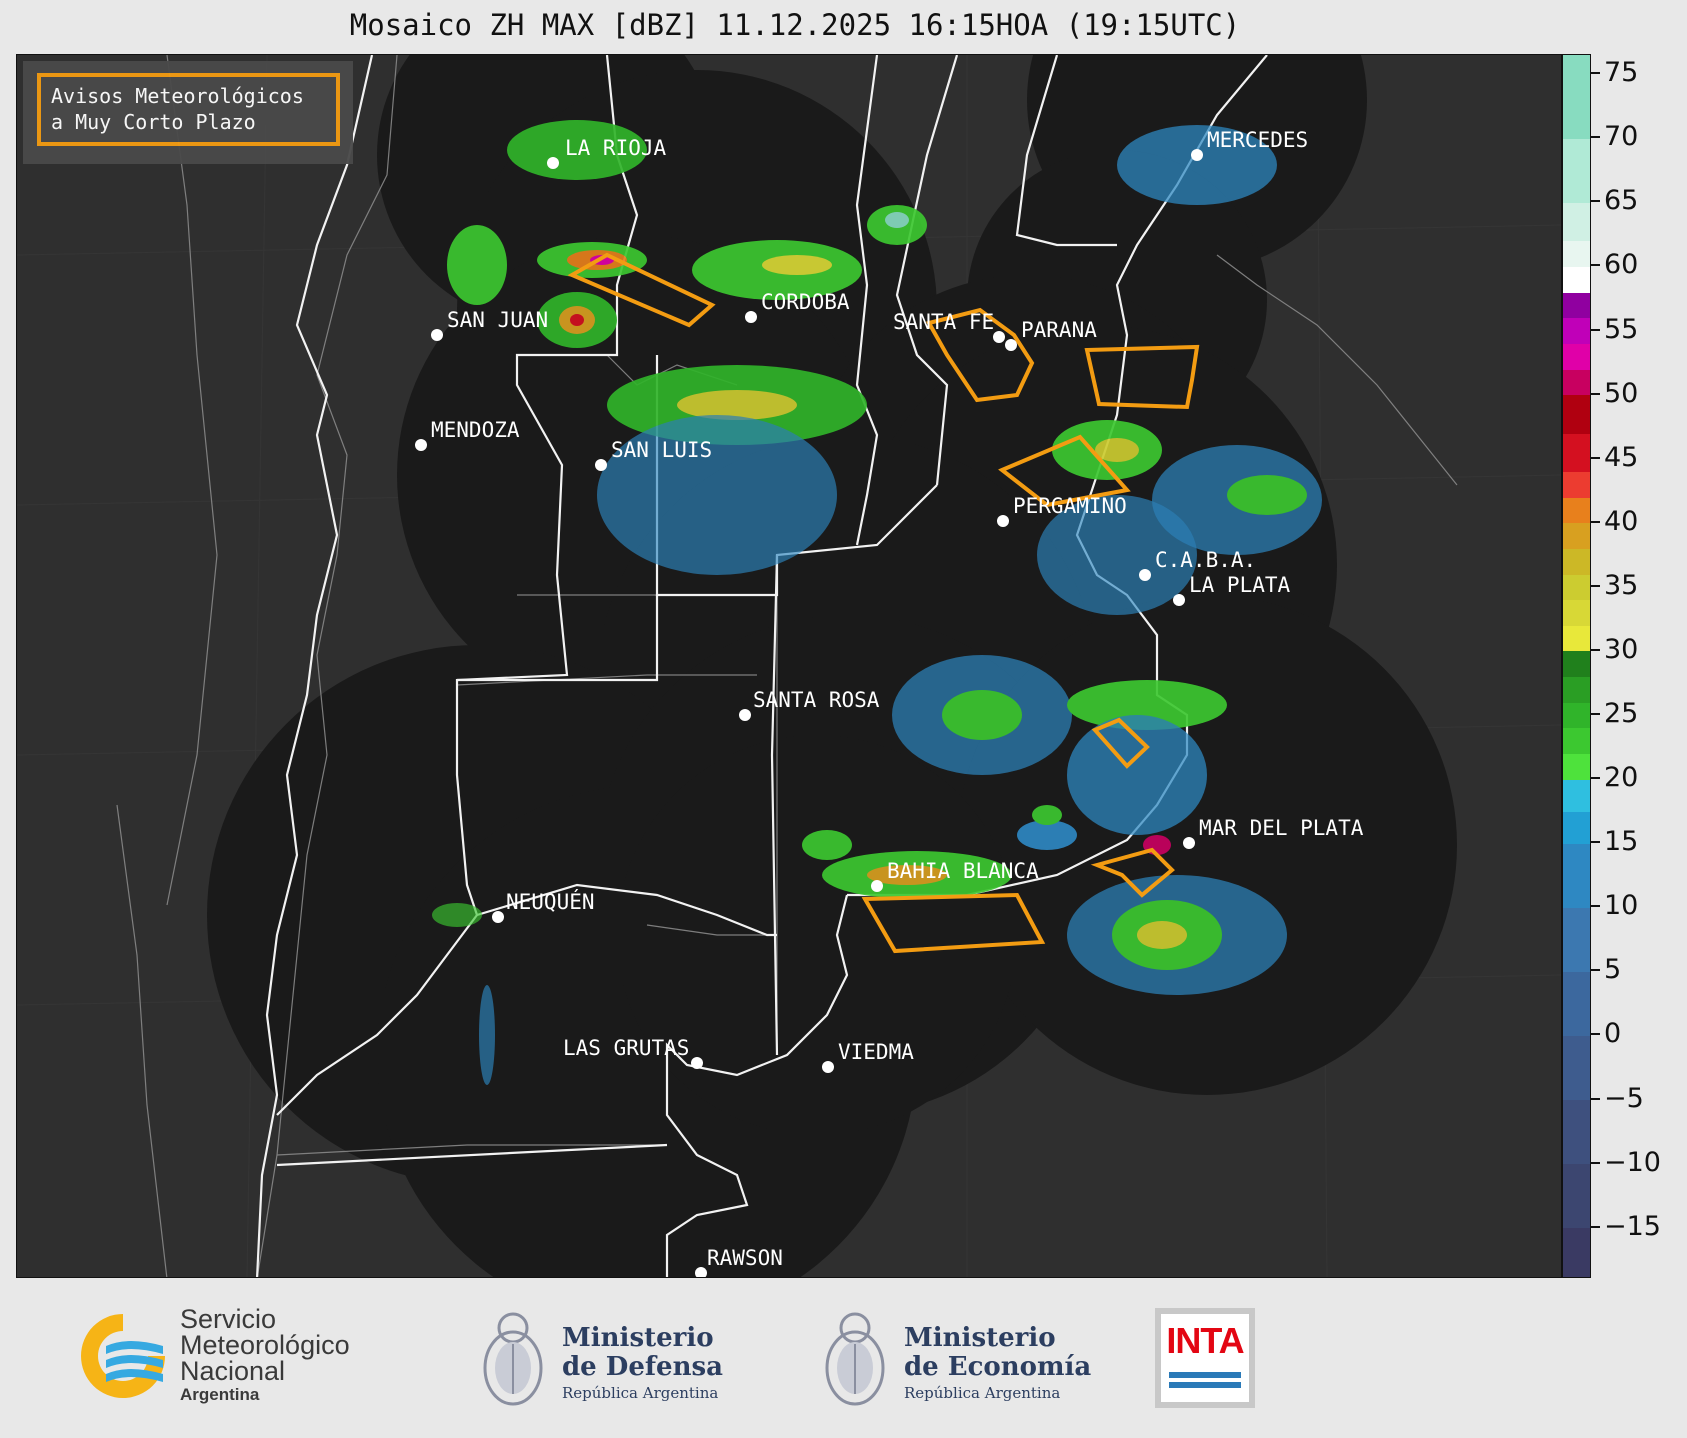 The image size is (1687, 1438). Describe the element at coordinates (1621, 714) in the screenshot. I see `colorbar-tick-label: 25` at that location.